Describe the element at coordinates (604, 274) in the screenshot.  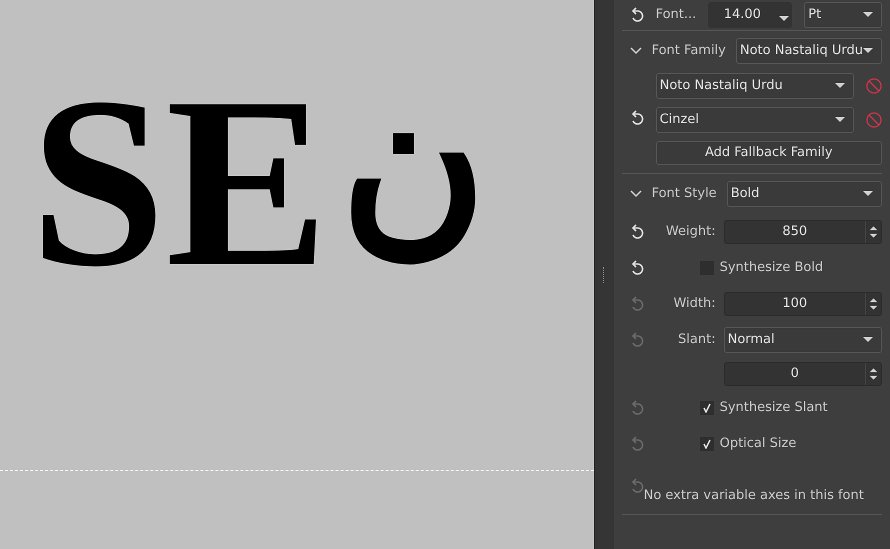
I see `panel-handle` at that location.